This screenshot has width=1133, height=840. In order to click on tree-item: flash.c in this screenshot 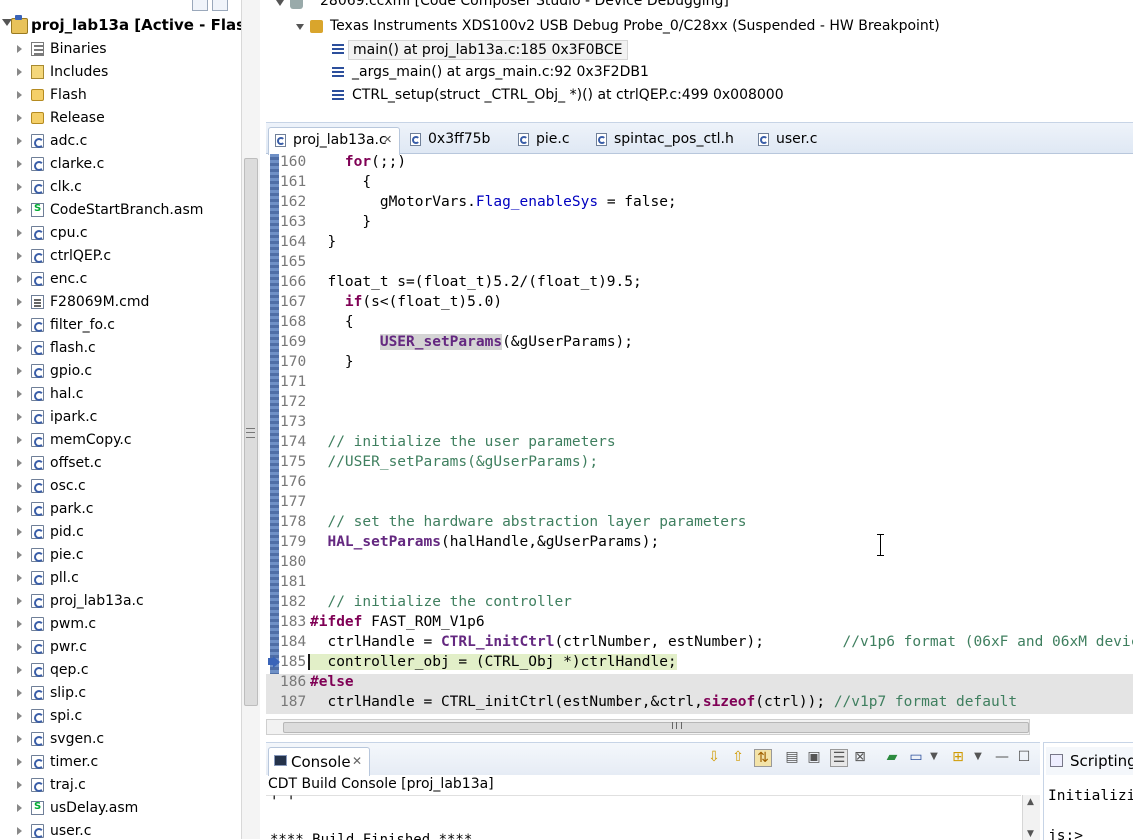, I will do `click(120, 348)`.